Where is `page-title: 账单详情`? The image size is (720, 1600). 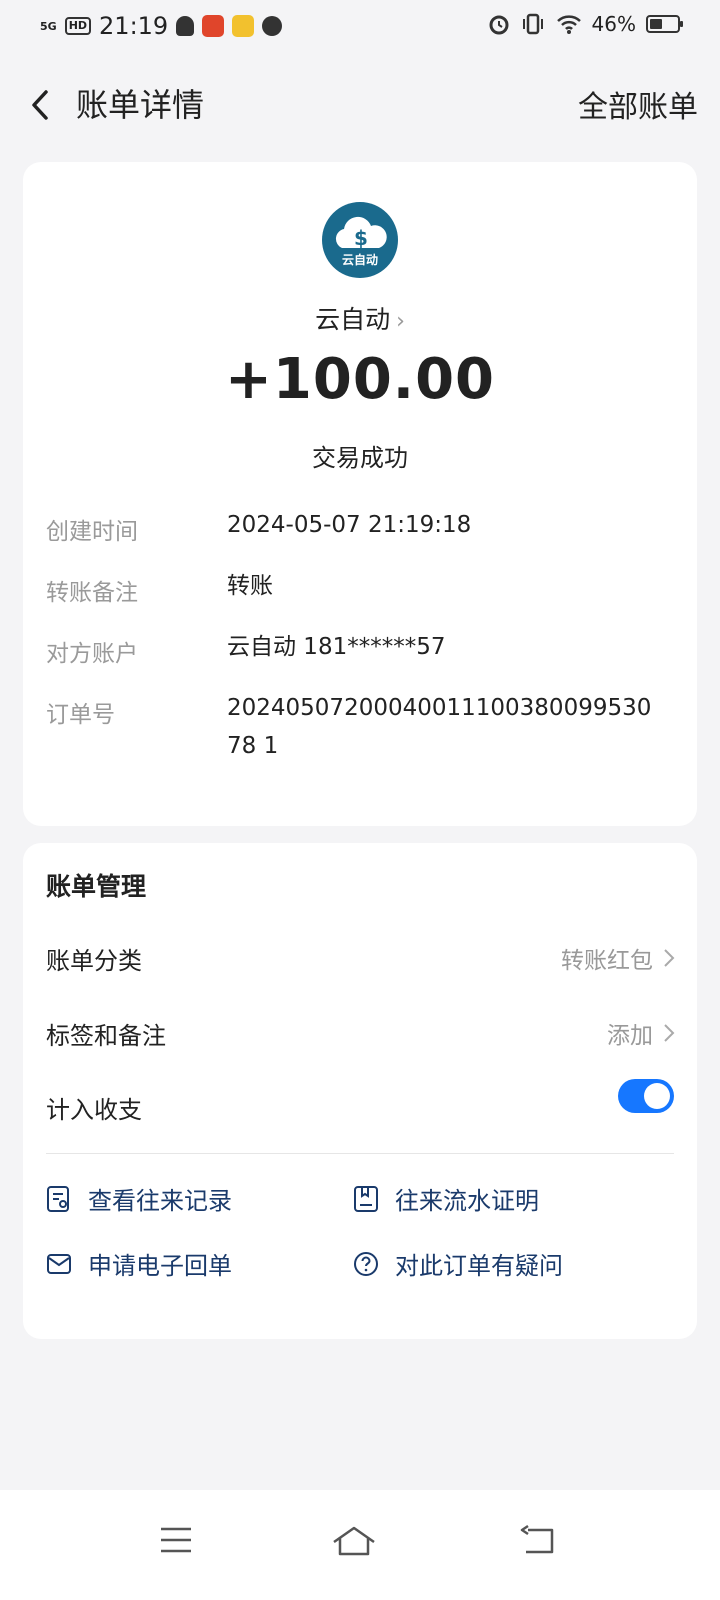
page-title: 账单详情 is located at coordinates (140, 105).